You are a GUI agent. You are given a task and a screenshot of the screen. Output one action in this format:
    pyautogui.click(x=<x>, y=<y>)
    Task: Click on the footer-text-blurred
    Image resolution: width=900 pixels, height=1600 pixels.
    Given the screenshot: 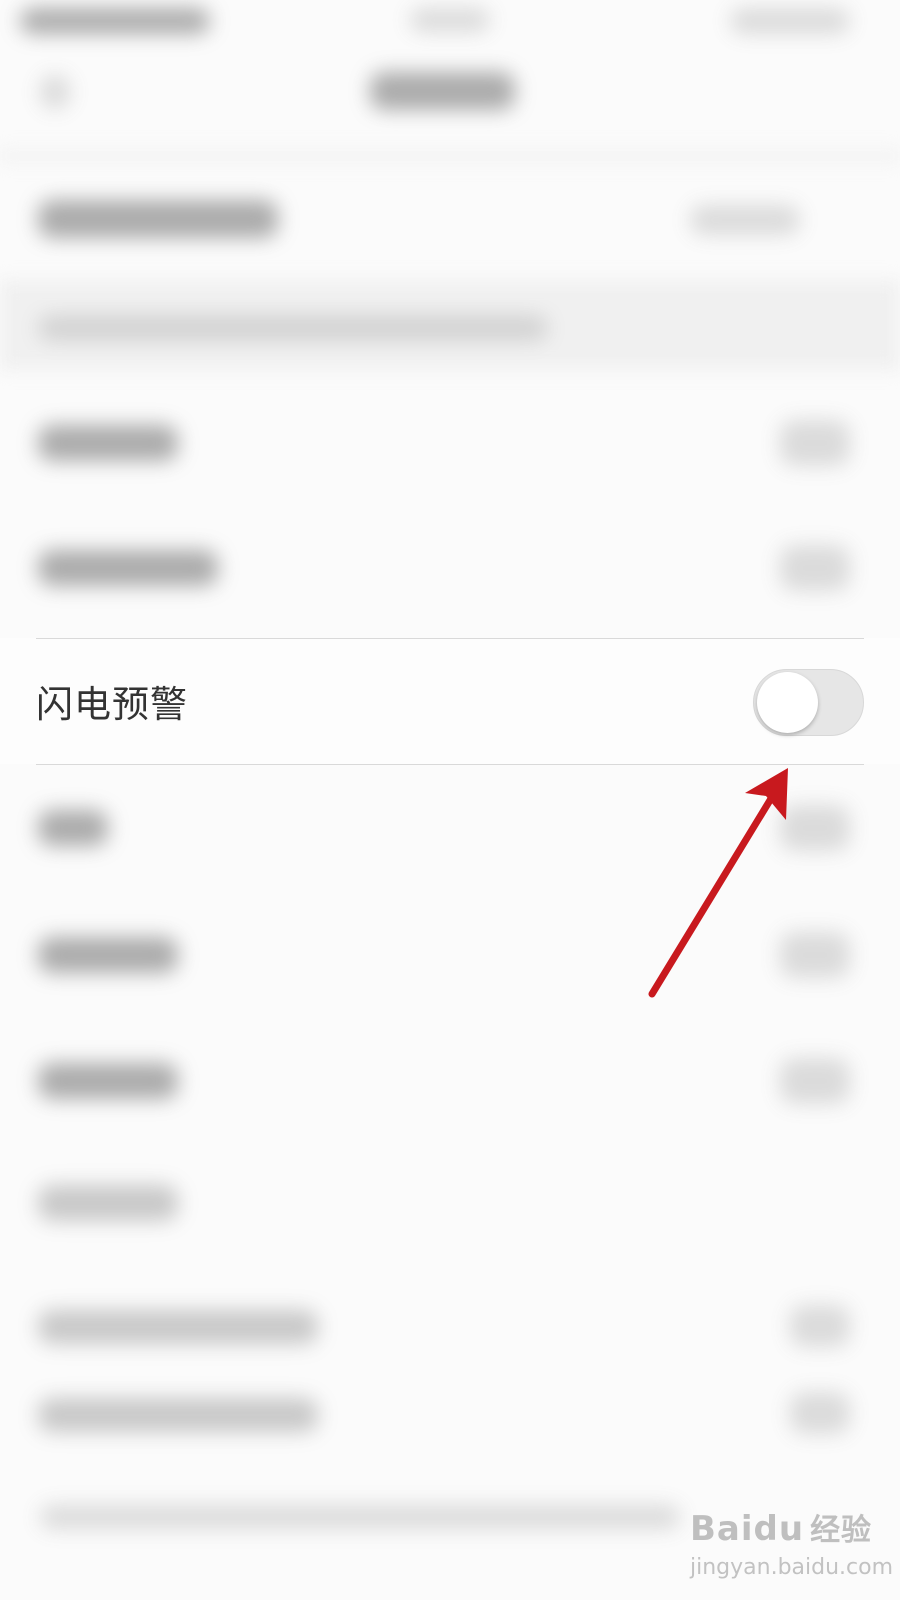 What is the action you would take?
    pyautogui.click(x=360, y=1517)
    